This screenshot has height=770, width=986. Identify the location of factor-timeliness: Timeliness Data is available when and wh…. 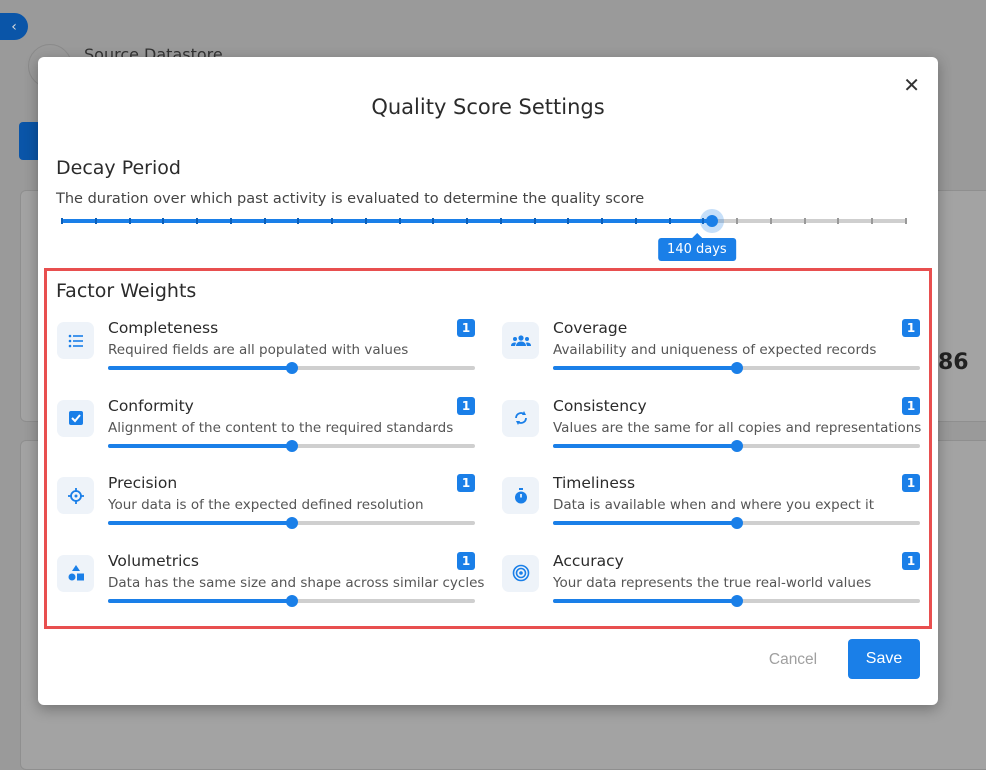
(711, 504).